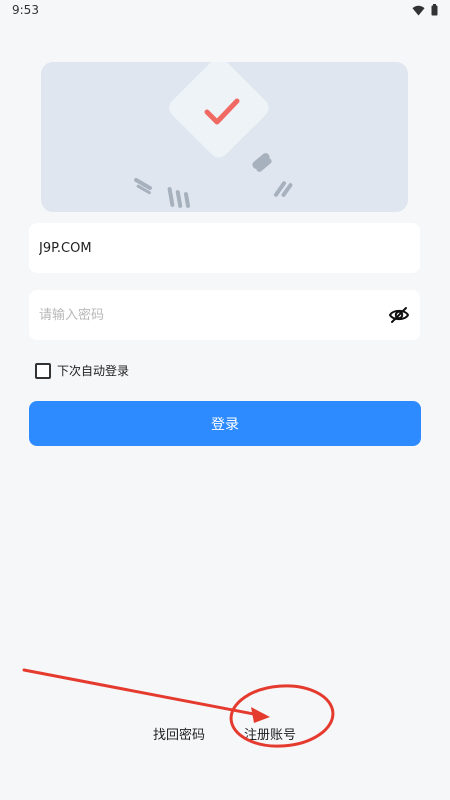  Describe the element at coordinates (399, 315) in the screenshot. I see `eye-off-icon` at that location.